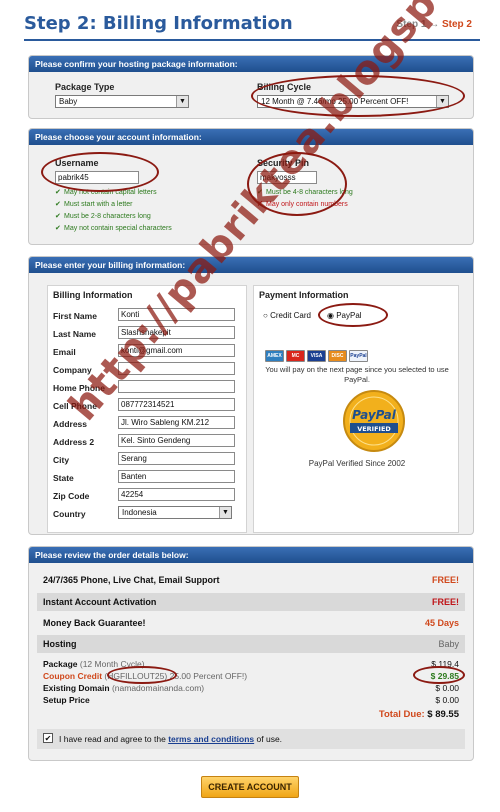 The height and width of the screenshot is (812, 500). Describe the element at coordinates (374, 429) in the screenshot. I see `svg-text: VERIFIED` at that location.